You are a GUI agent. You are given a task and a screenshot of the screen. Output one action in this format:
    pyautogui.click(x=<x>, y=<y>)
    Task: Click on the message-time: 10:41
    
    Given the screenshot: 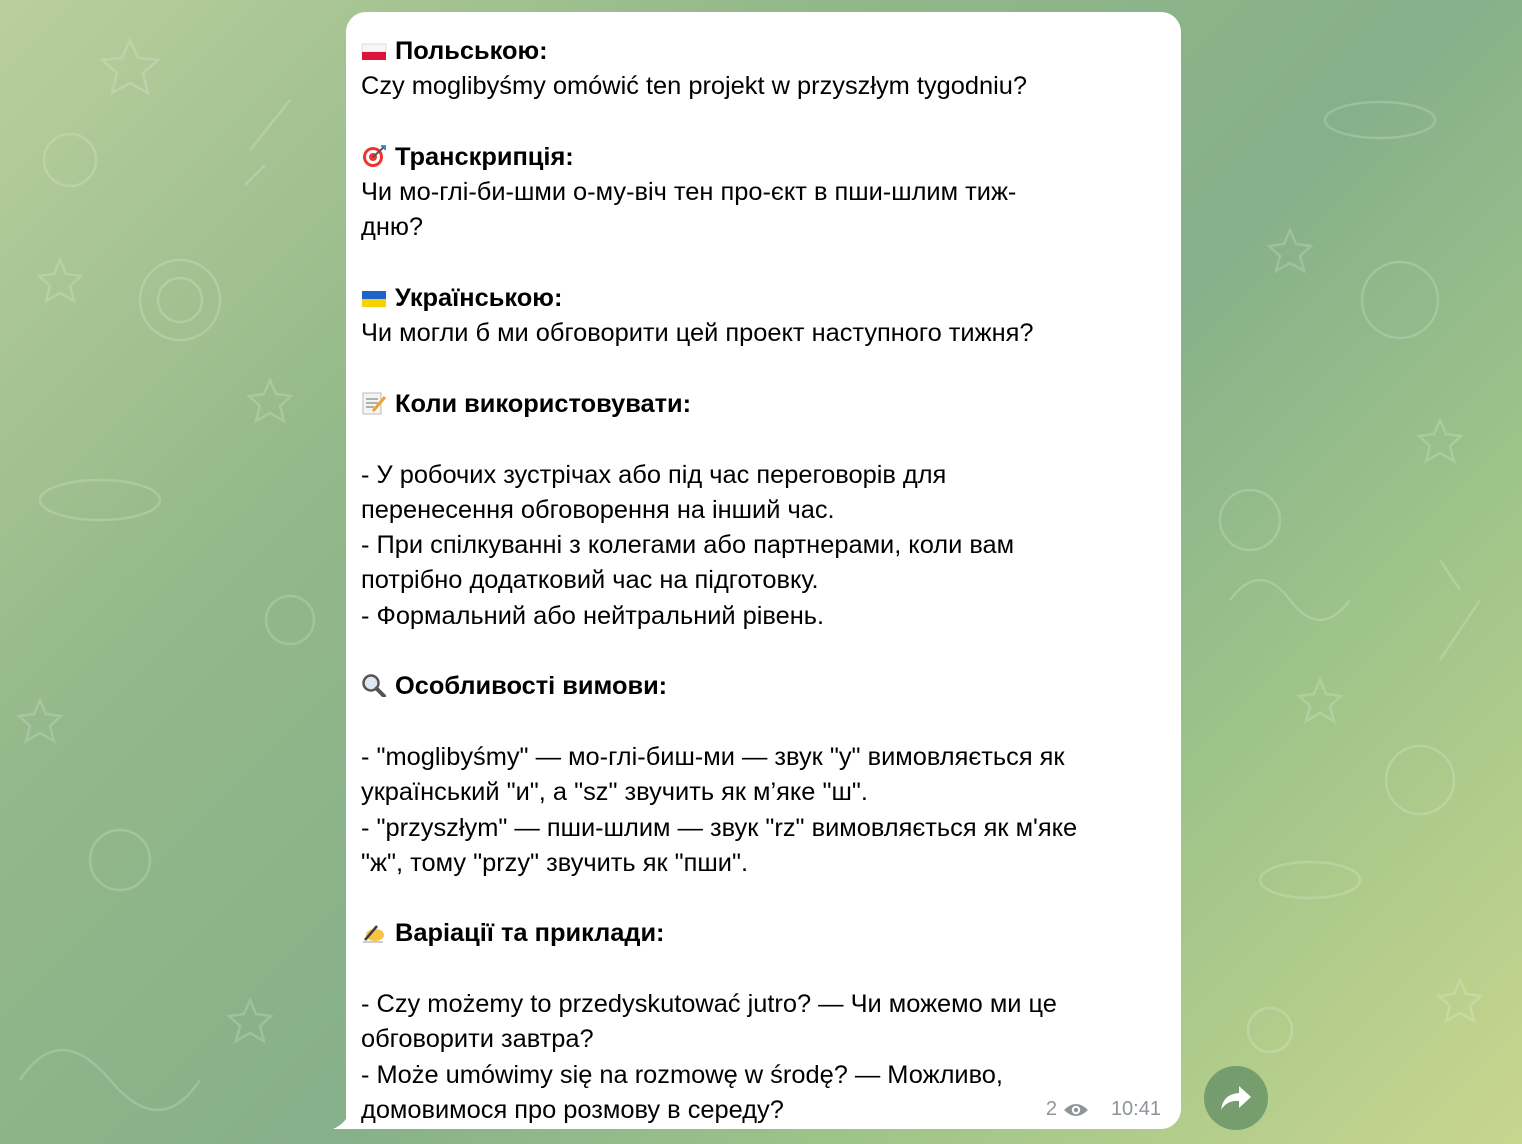 What is the action you would take?
    pyautogui.click(x=1135, y=1109)
    